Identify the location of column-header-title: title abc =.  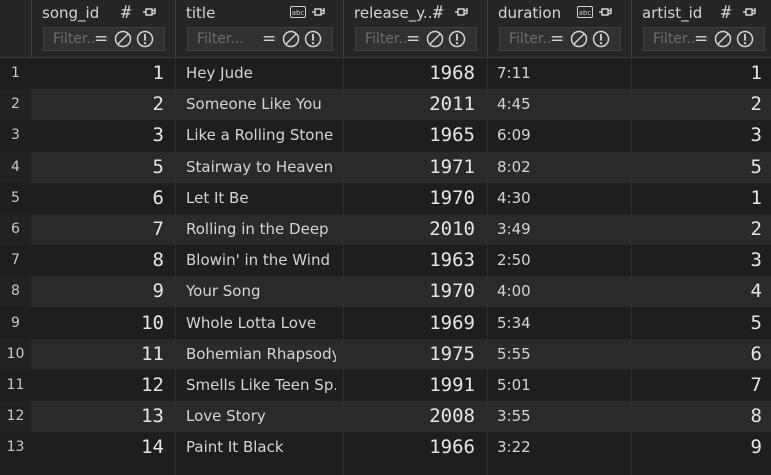
(259, 28).